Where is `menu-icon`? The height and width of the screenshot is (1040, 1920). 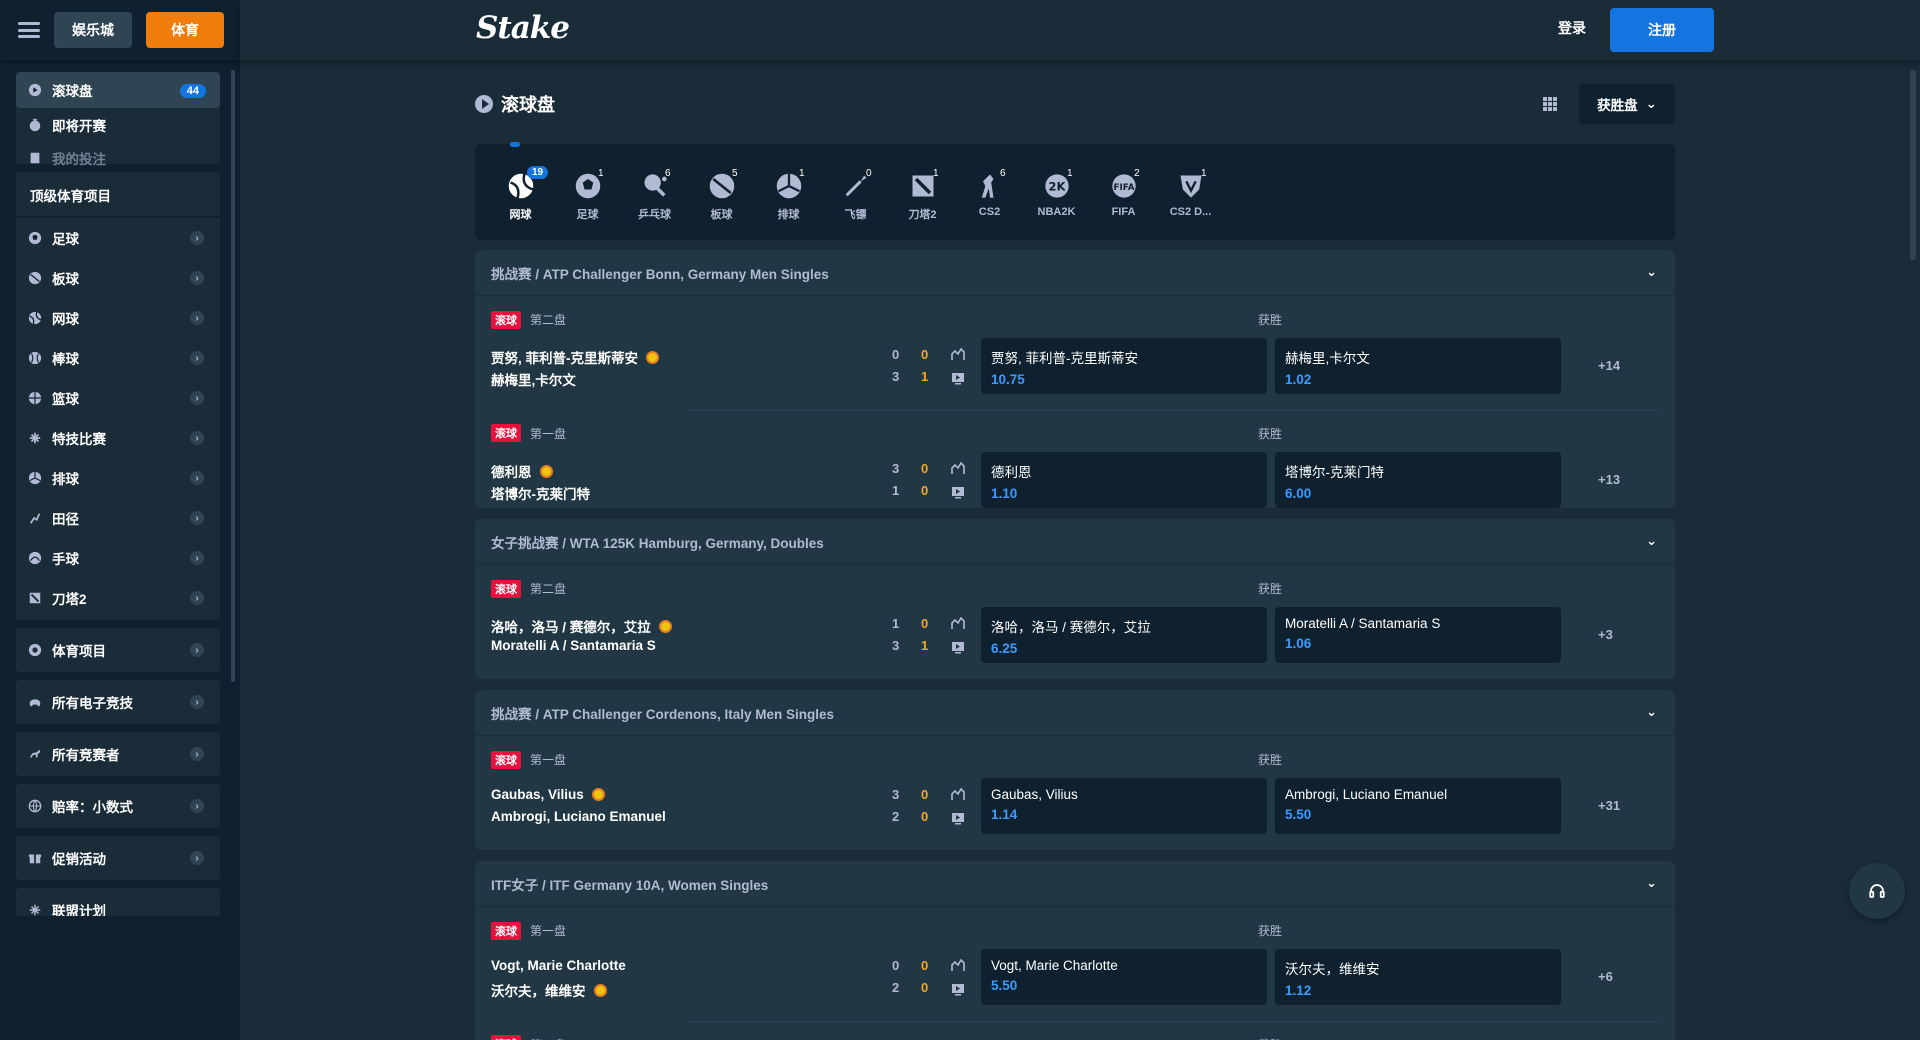 menu-icon is located at coordinates (29, 30).